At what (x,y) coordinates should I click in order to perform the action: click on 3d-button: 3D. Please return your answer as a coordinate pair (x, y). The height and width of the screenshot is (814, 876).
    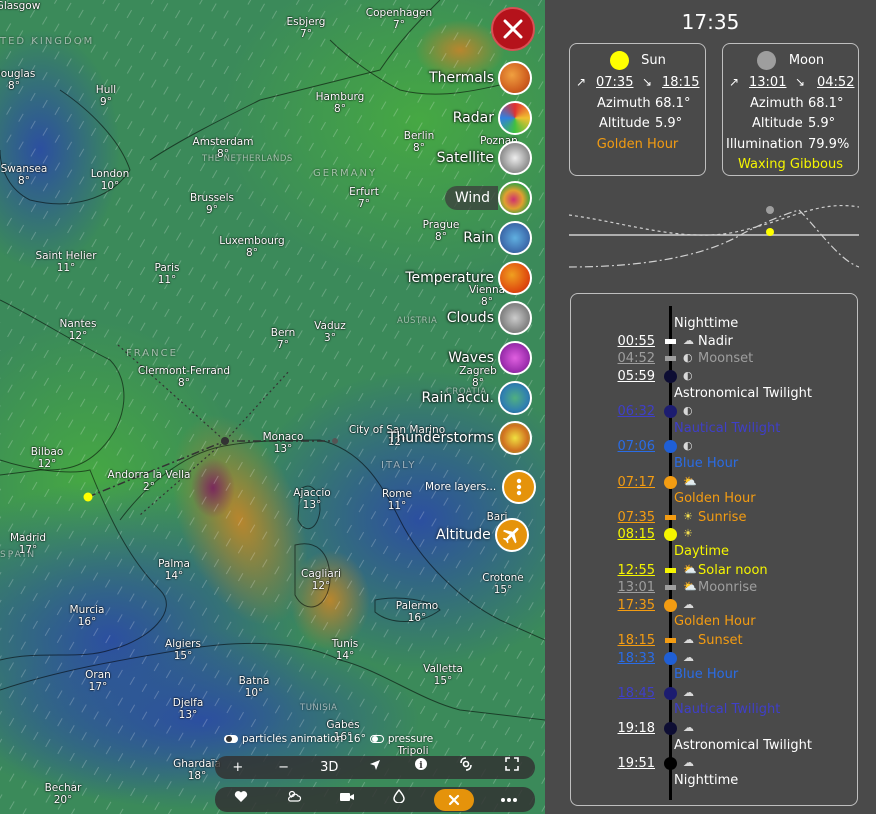
    Looking at the image, I should click on (329, 768).